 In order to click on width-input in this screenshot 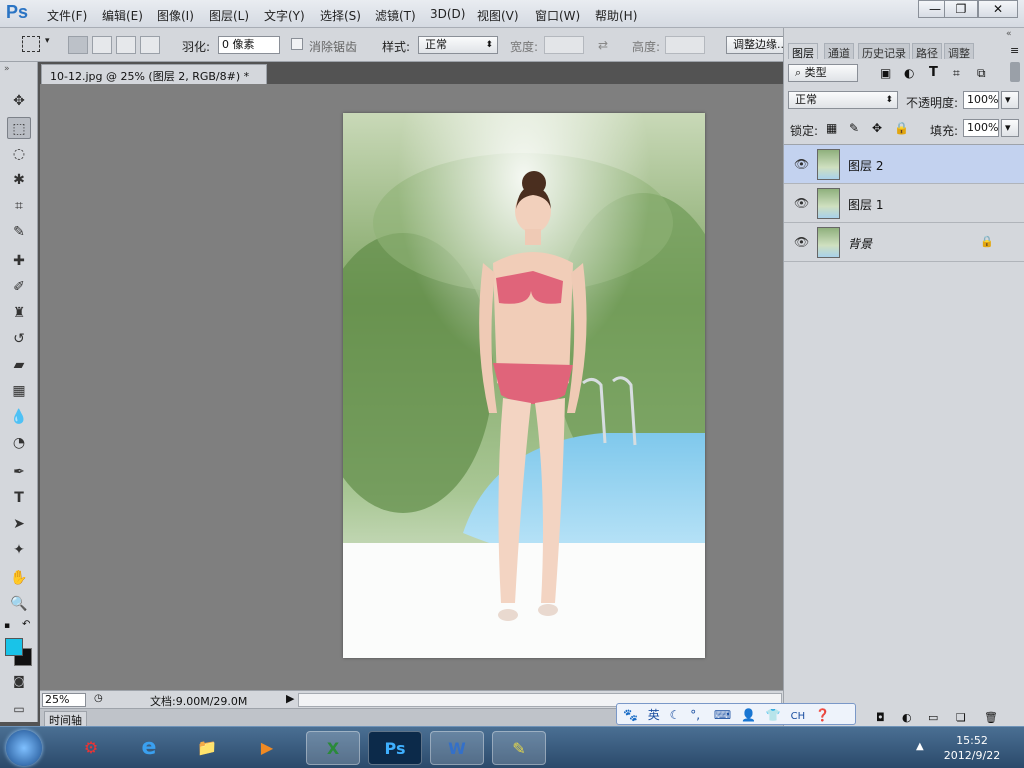, I will do `click(564, 45)`.